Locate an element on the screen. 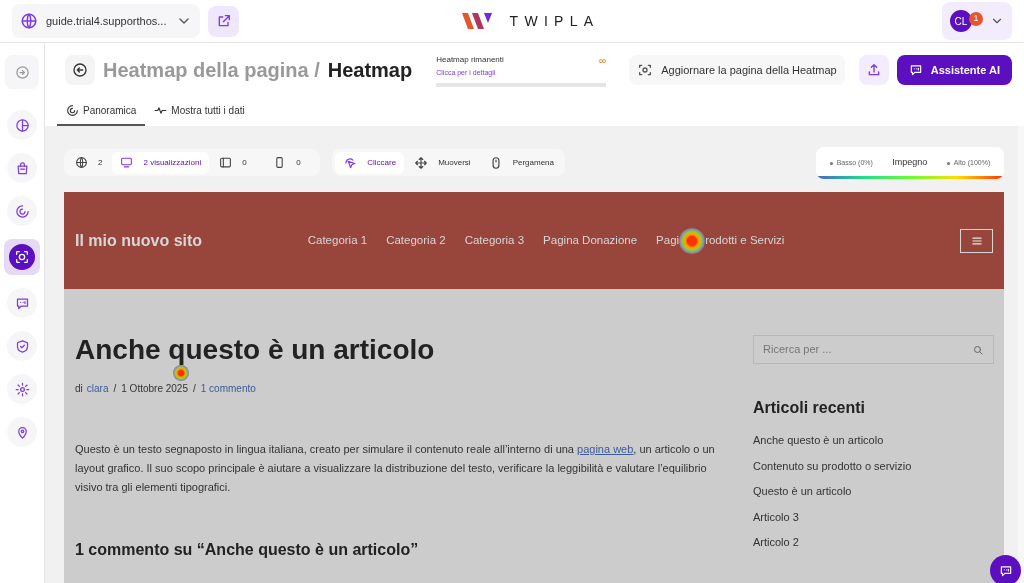 The image size is (1024, 583). pie-chart-icon is located at coordinates (22, 125).